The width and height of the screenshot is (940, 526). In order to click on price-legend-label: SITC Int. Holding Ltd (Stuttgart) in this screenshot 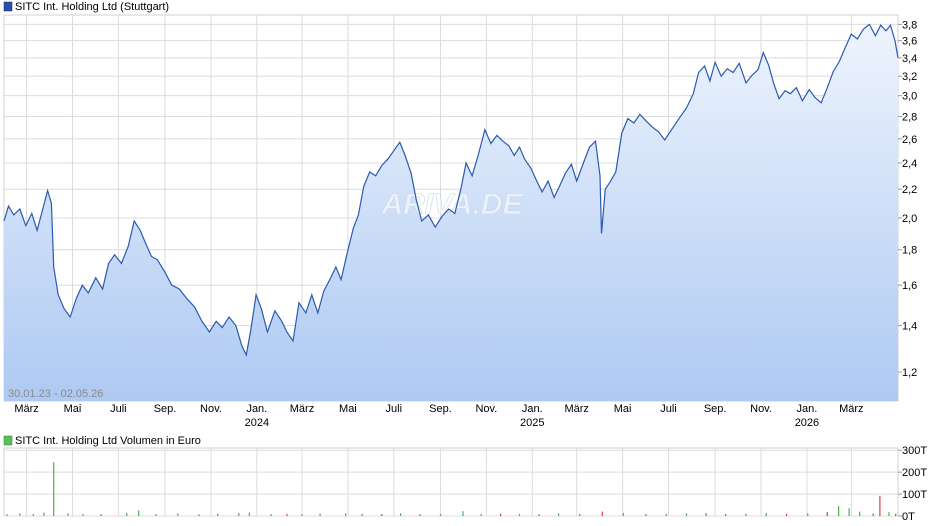, I will do `click(92, 7)`.